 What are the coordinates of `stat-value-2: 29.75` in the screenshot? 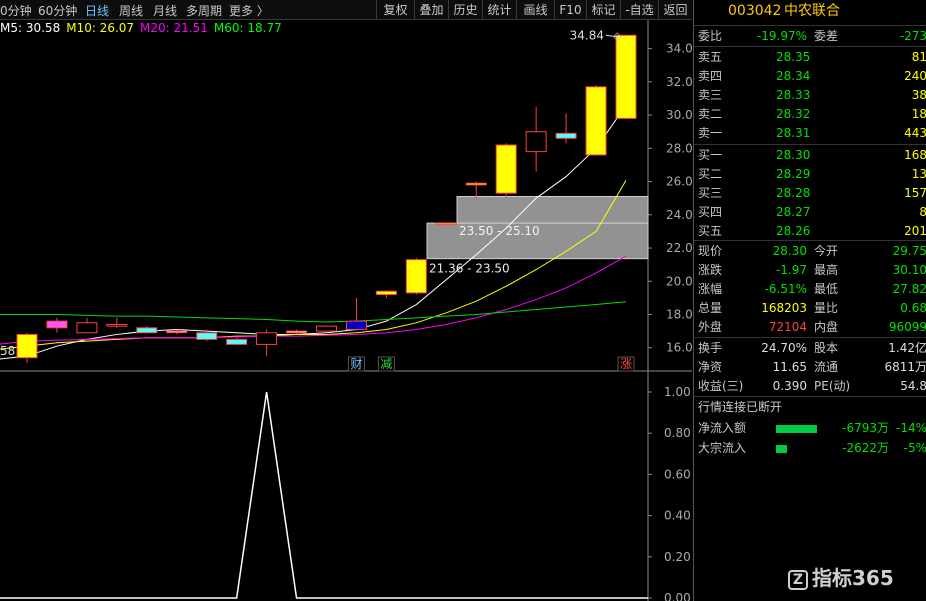 It's located at (909, 251).